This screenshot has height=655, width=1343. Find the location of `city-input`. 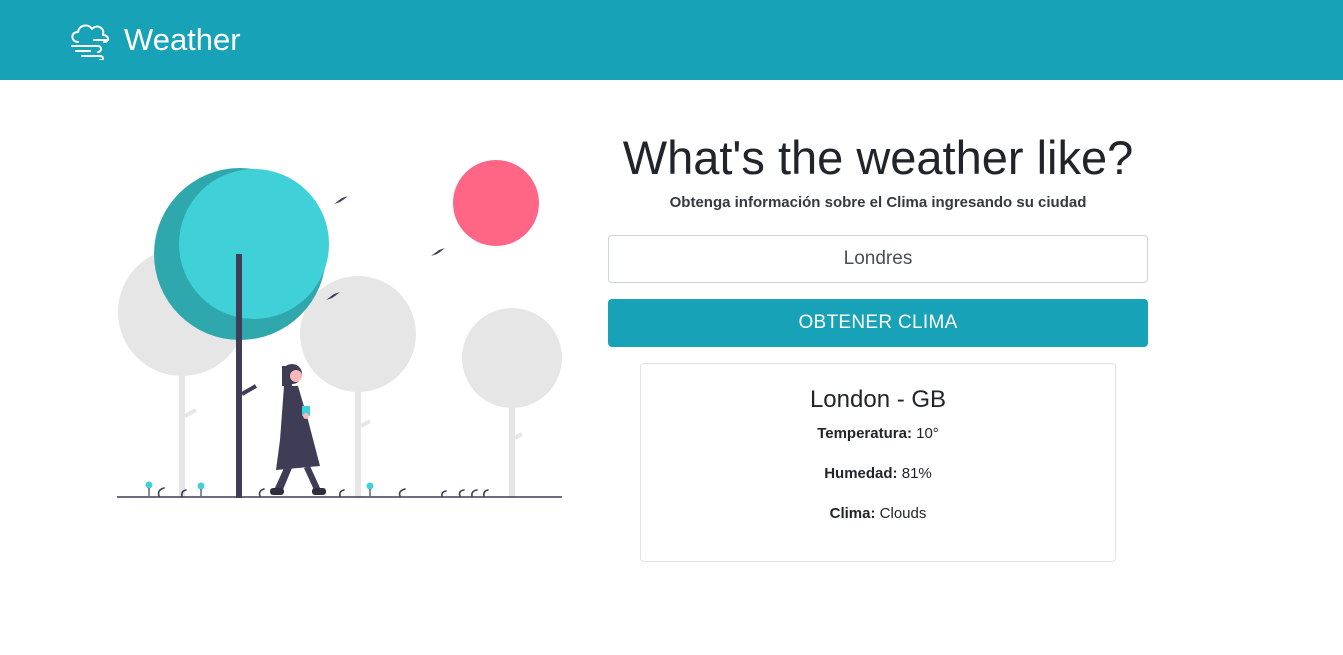

city-input is located at coordinates (878, 259).